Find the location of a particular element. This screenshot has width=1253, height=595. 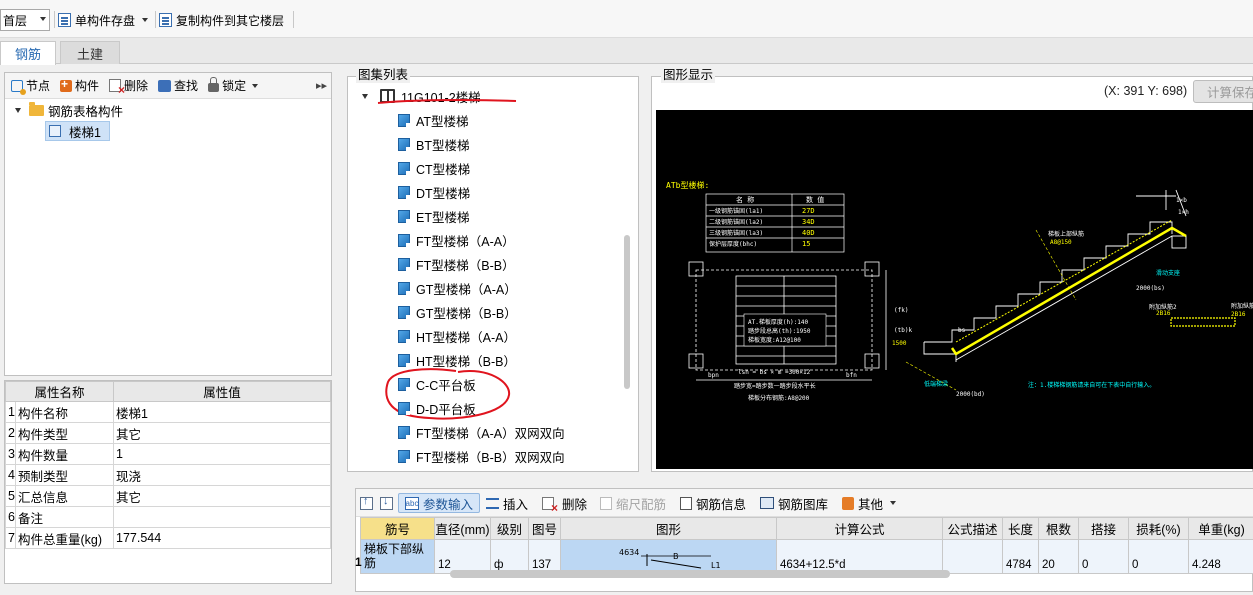

rebar-name-cell: 梯板下部纵筋 is located at coordinates (397, 556).